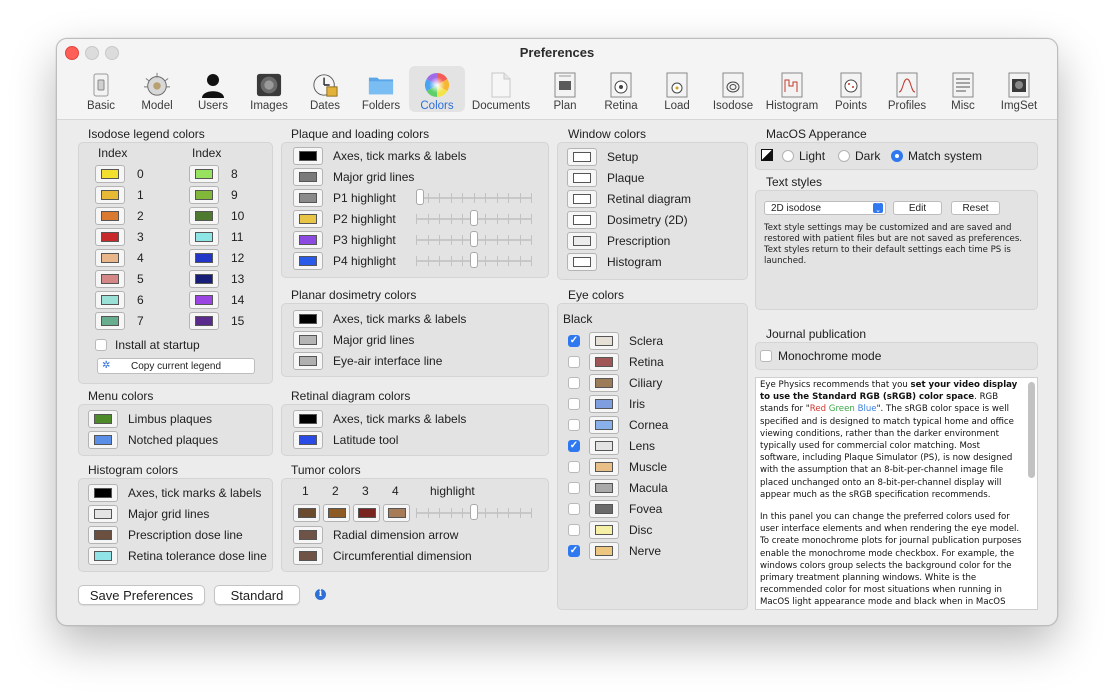 Image resolution: width=1112 pixels, height=698 pixels. Describe the element at coordinates (379, 156) in the screenshot. I see `plaque-color-axes-tick-marks-labels: Axes, tick marks & labels` at that location.